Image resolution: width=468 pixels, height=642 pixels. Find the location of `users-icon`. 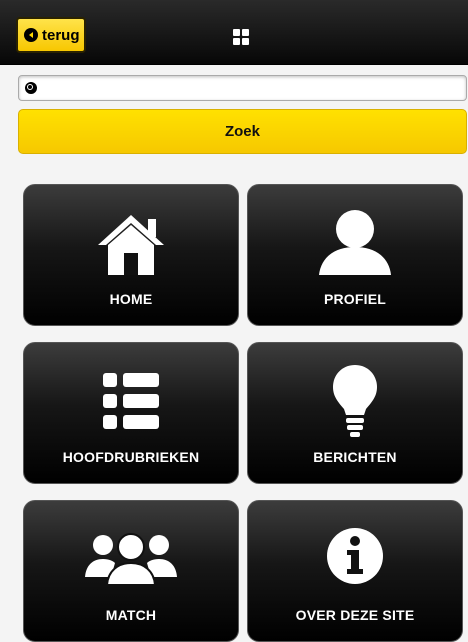

users-icon is located at coordinates (131, 559).